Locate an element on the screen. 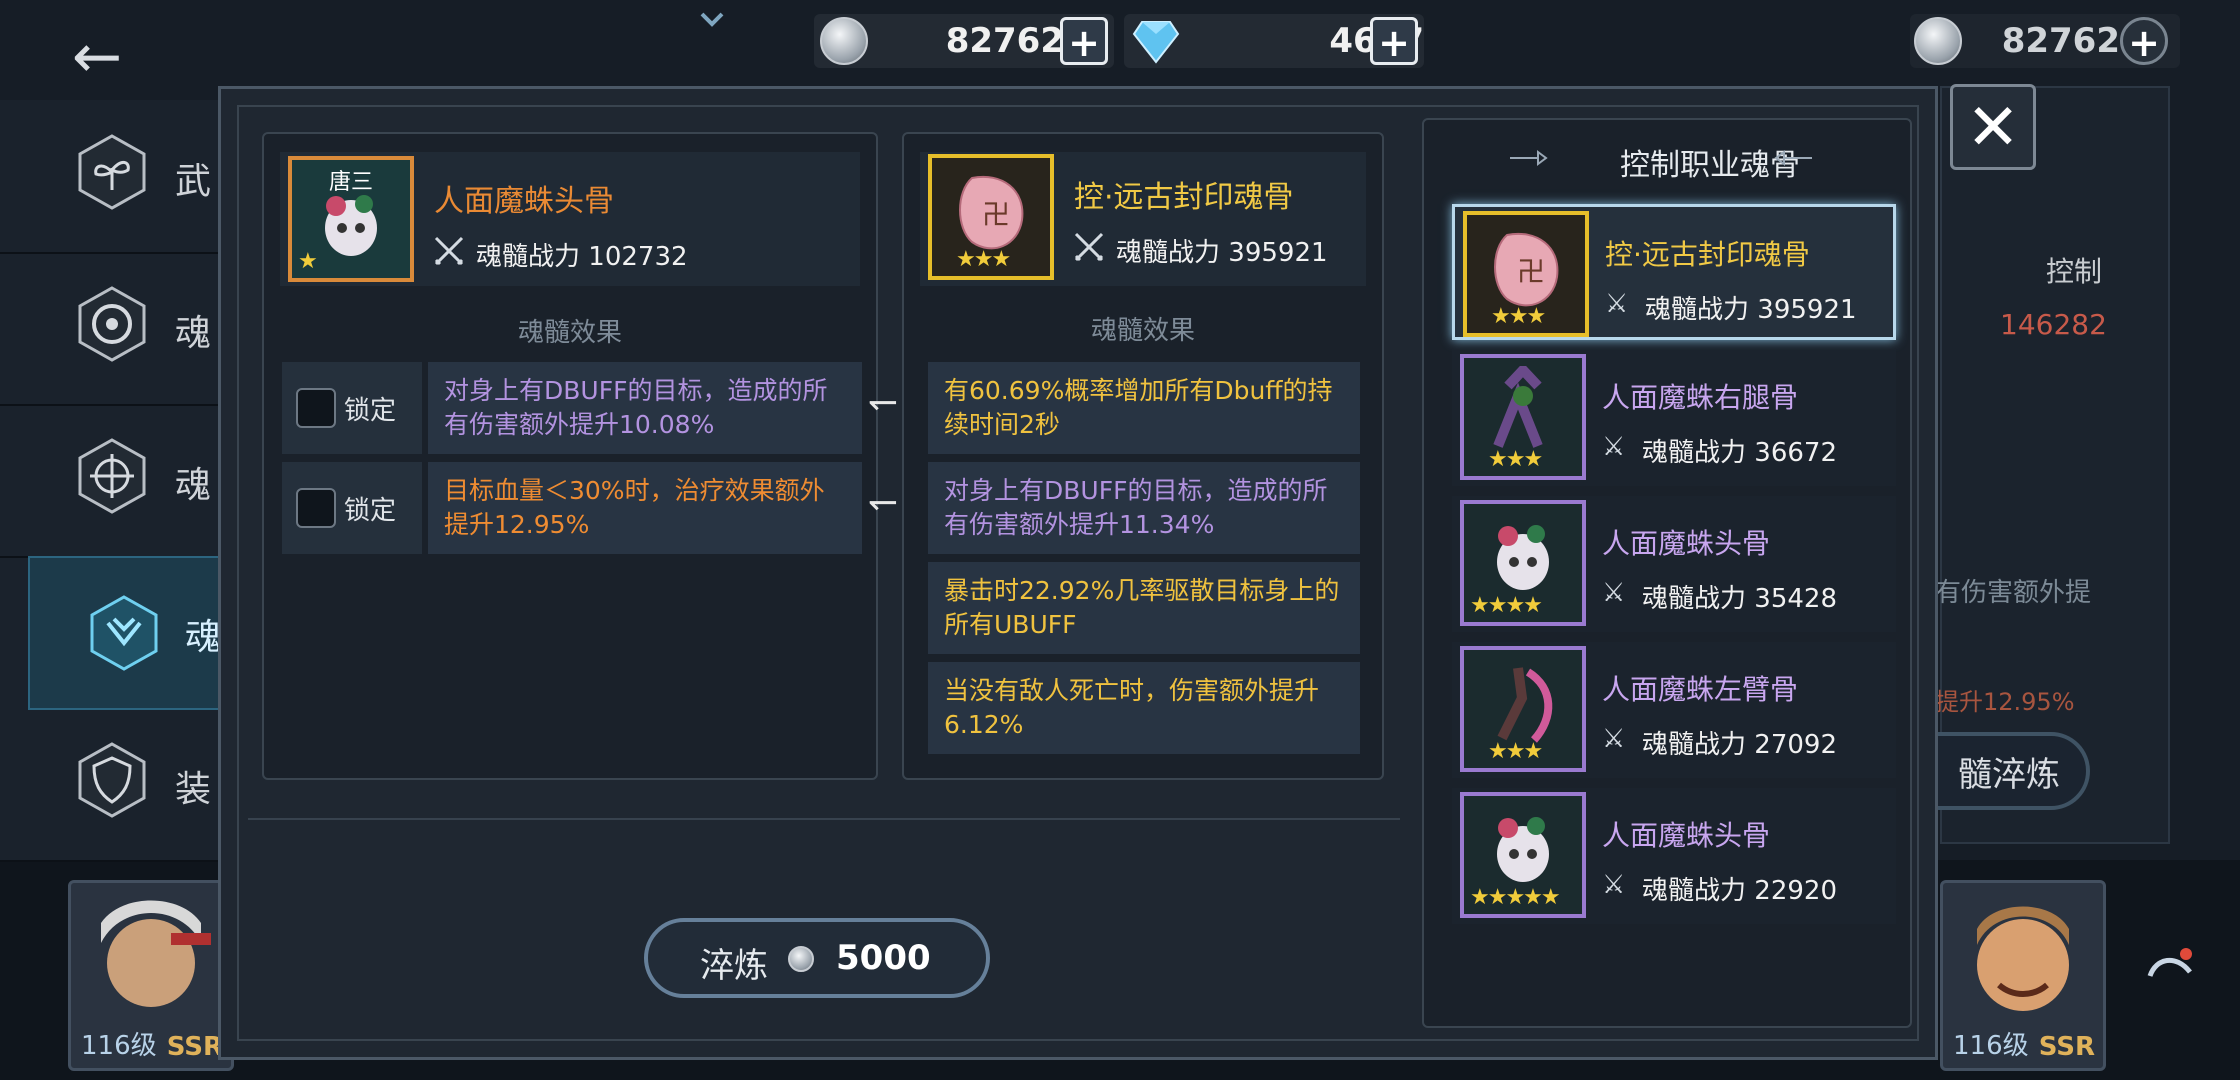 The image size is (2240, 1080). replace-arrow-icon: ↽ is located at coordinates (883, 402).